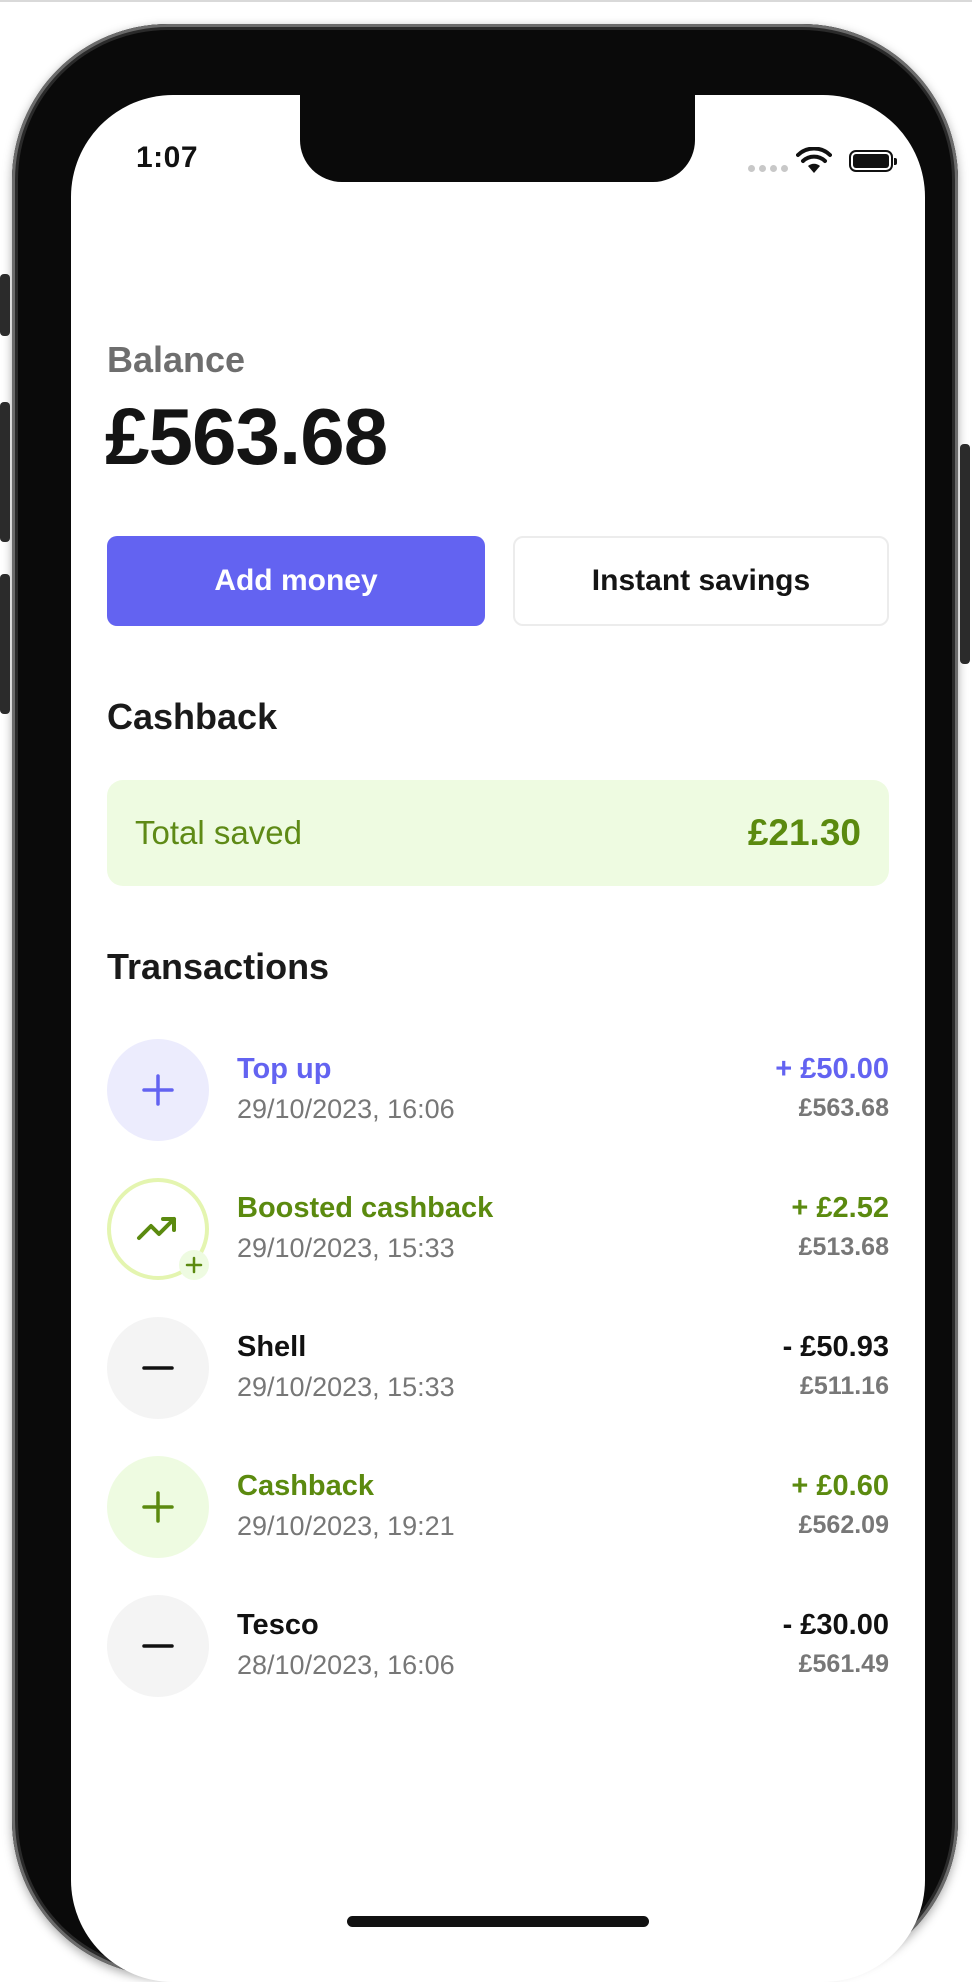 The height and width of the screenshot is (1982, 972). What do you see at coordinates (176, 359) in the screenshot?
I see `balance-label: Balance` at bounding box center [176, 359].